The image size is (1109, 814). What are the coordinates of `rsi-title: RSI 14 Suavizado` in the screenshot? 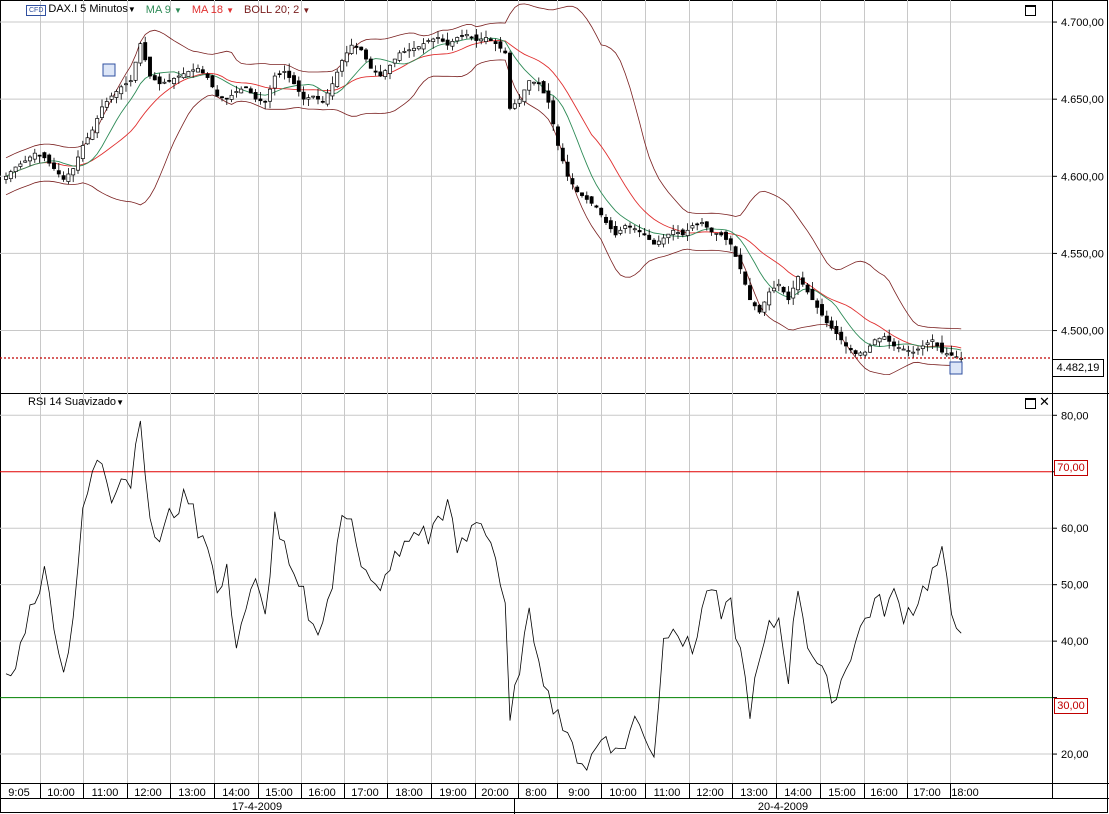 It's located at (72, 402).